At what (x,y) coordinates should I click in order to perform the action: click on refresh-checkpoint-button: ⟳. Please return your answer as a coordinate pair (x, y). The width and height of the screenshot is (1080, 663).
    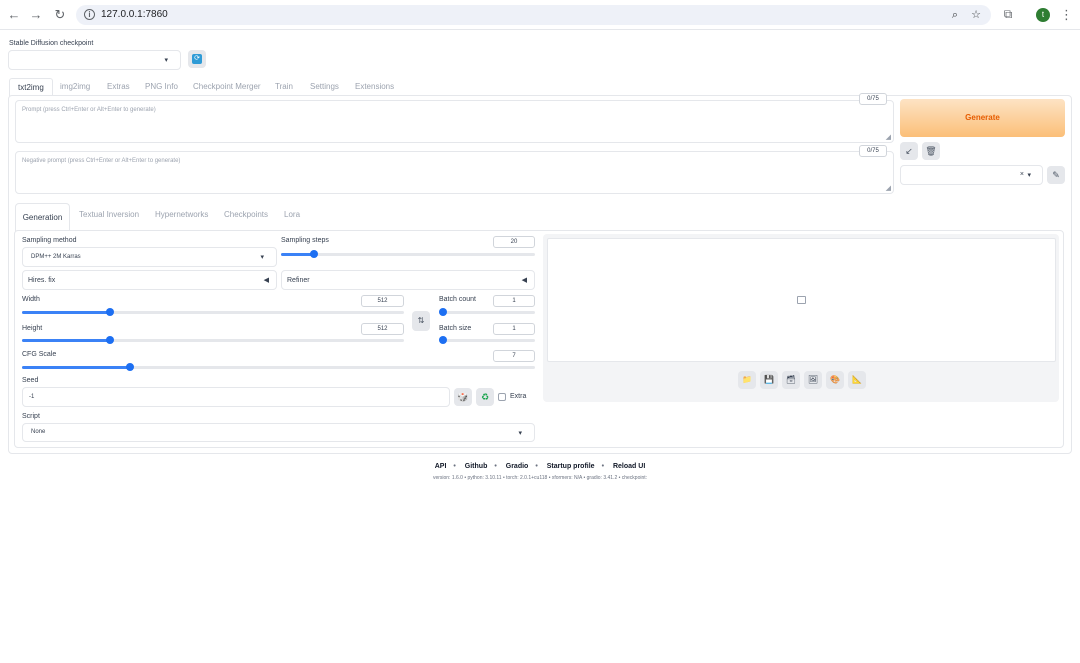
    Looking at the image, I should click on (197, 59).